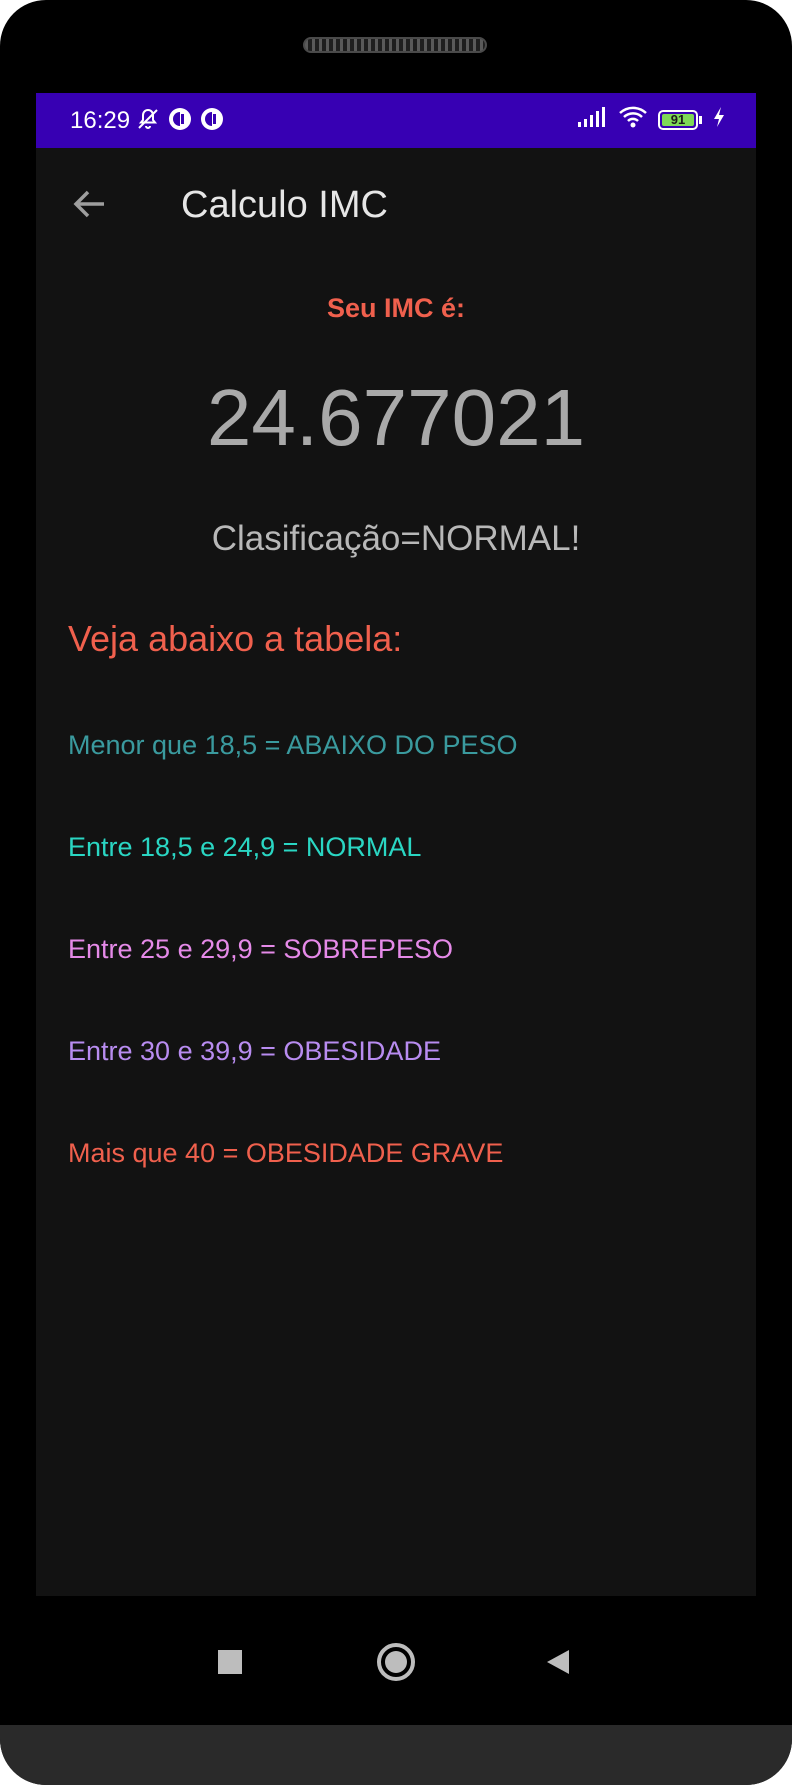 This screenshot has height=1785, width=792. Describe the element at coordinates (396, 417) in the screenshot. I see `imc-value: 24.677021` at that location.